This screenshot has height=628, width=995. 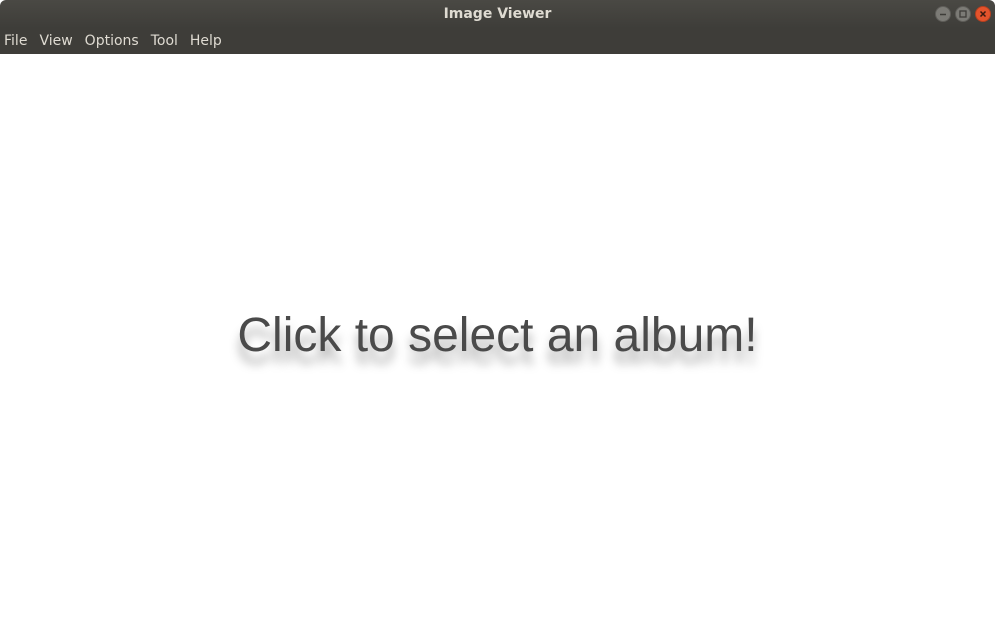 I want to click on menu-help: Help, so click(x=206, y=41).